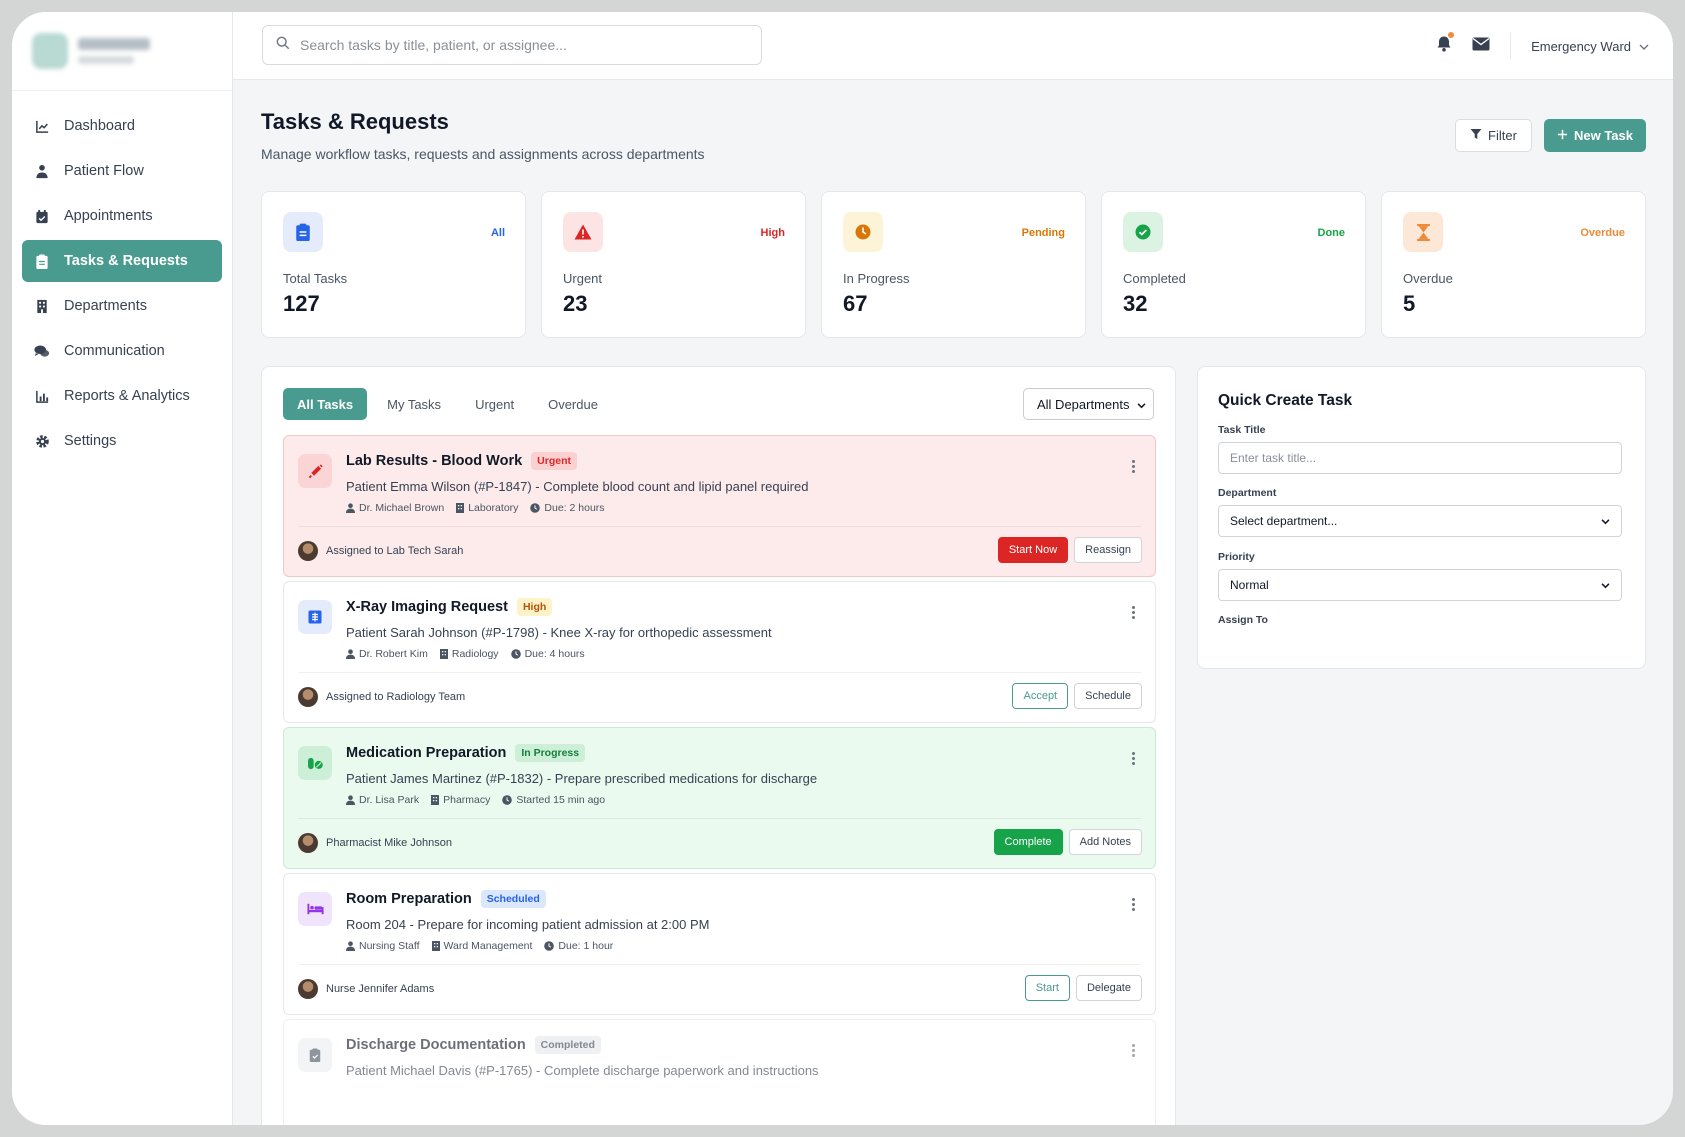  What do you see at coordinates (1088, 404) in the screenshot?
I see `department-filter-select: All Departments` at bounding box center [1088, 404].